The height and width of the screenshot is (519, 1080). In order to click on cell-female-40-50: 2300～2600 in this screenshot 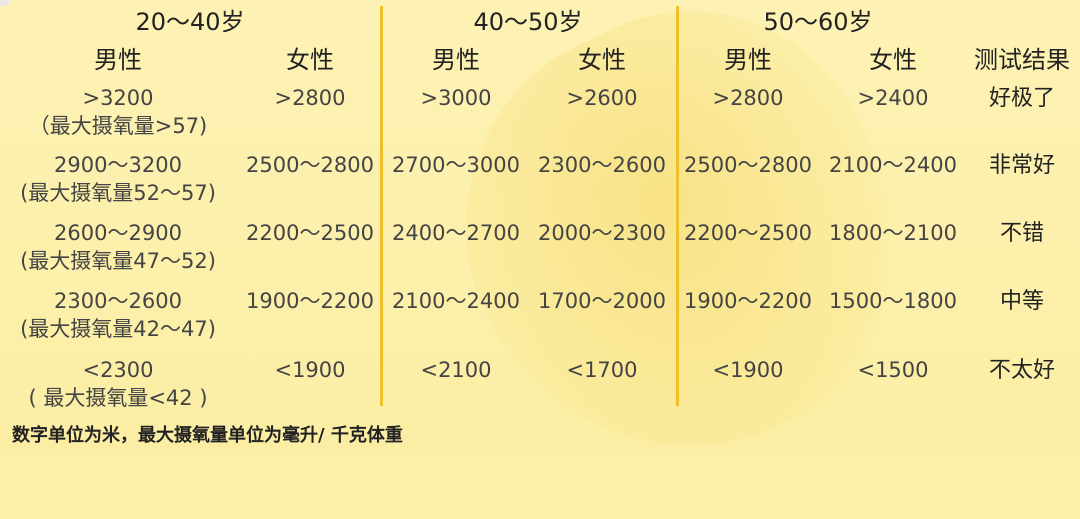, I will do `click(602, 165)`.